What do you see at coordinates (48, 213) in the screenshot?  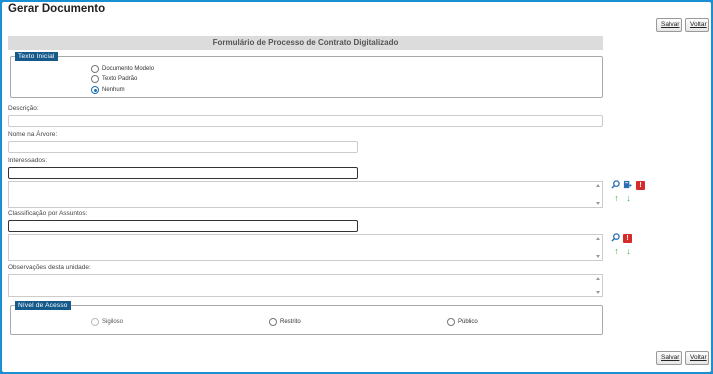 I see `classificacao-label: Classificação por Assuntos:` at bounding box center [48, 213].